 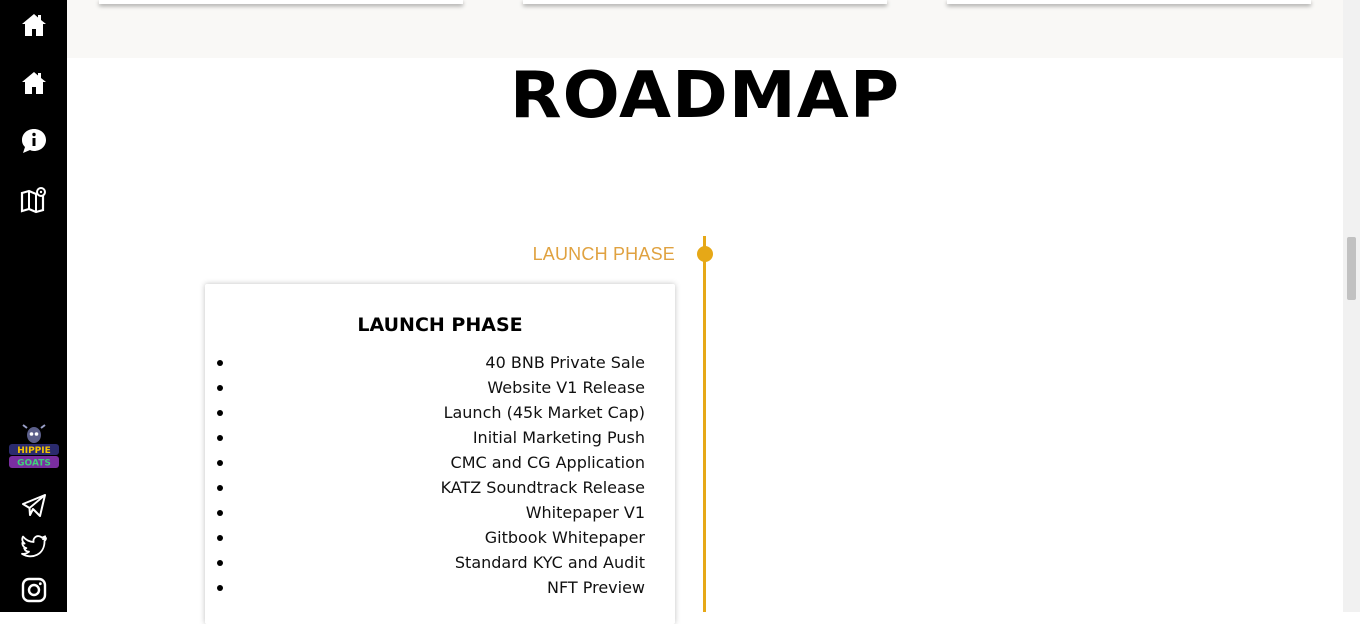 What do you see at coordinates (34, 451) in the screenshot?
I see `svg-text: HIPPIE` at bounding box center [34, 451].